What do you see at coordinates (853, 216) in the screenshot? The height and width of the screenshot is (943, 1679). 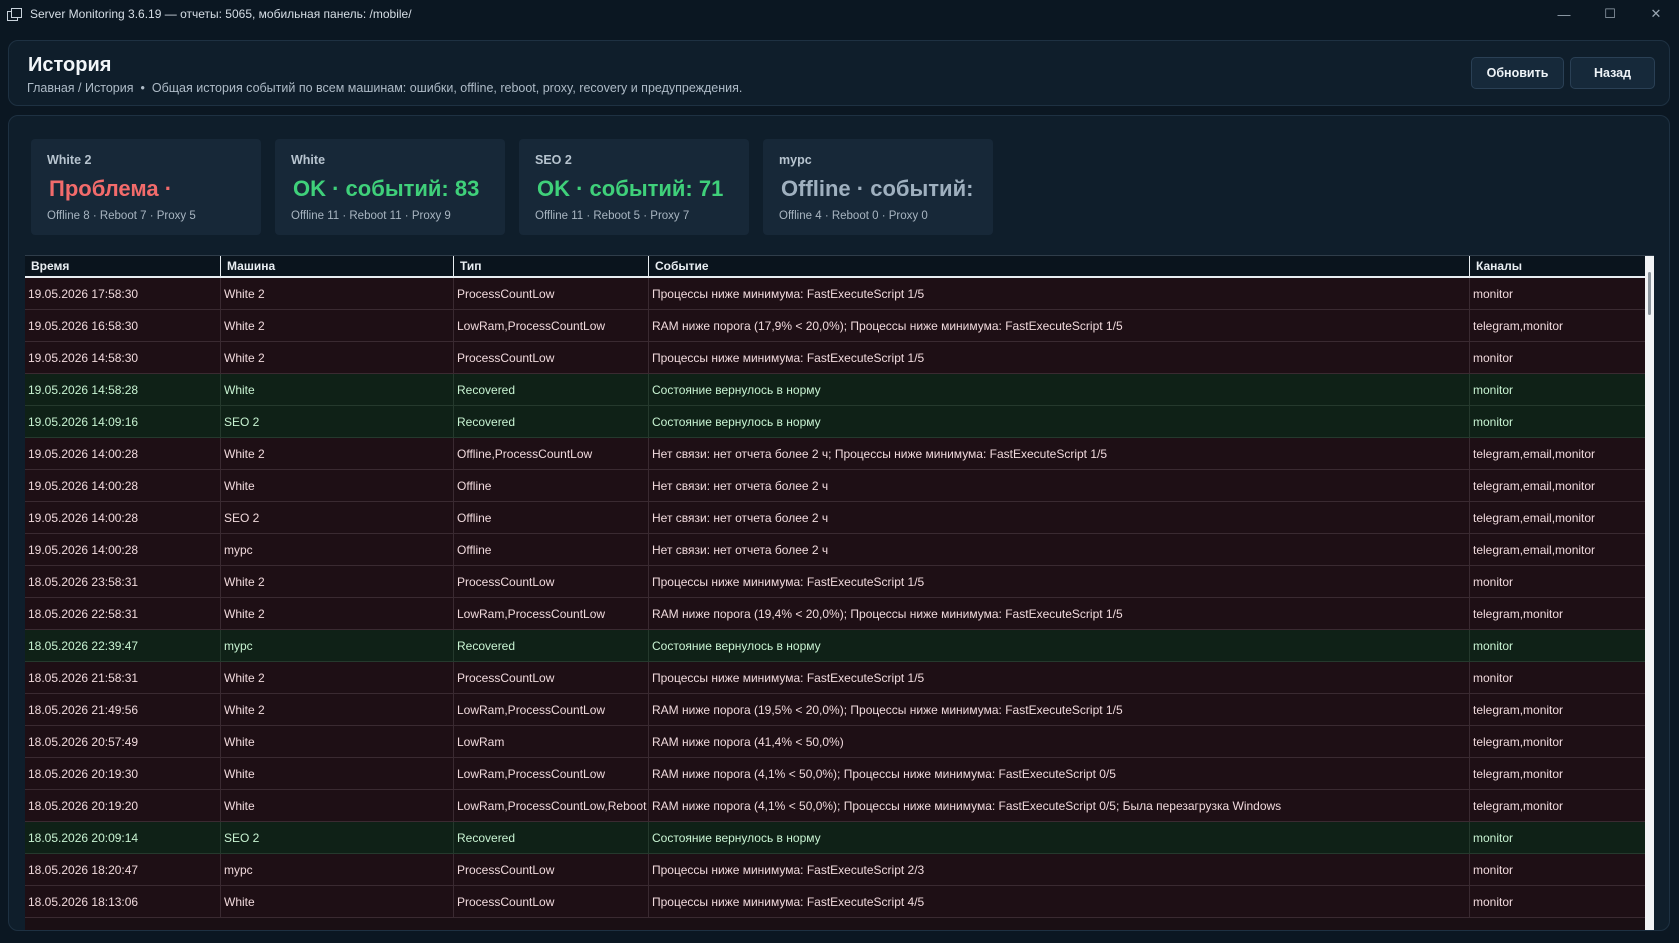 I see `card-stats: Offline 4 · Reboot 0 · Proxy 0` at bounding box center [853, 216].